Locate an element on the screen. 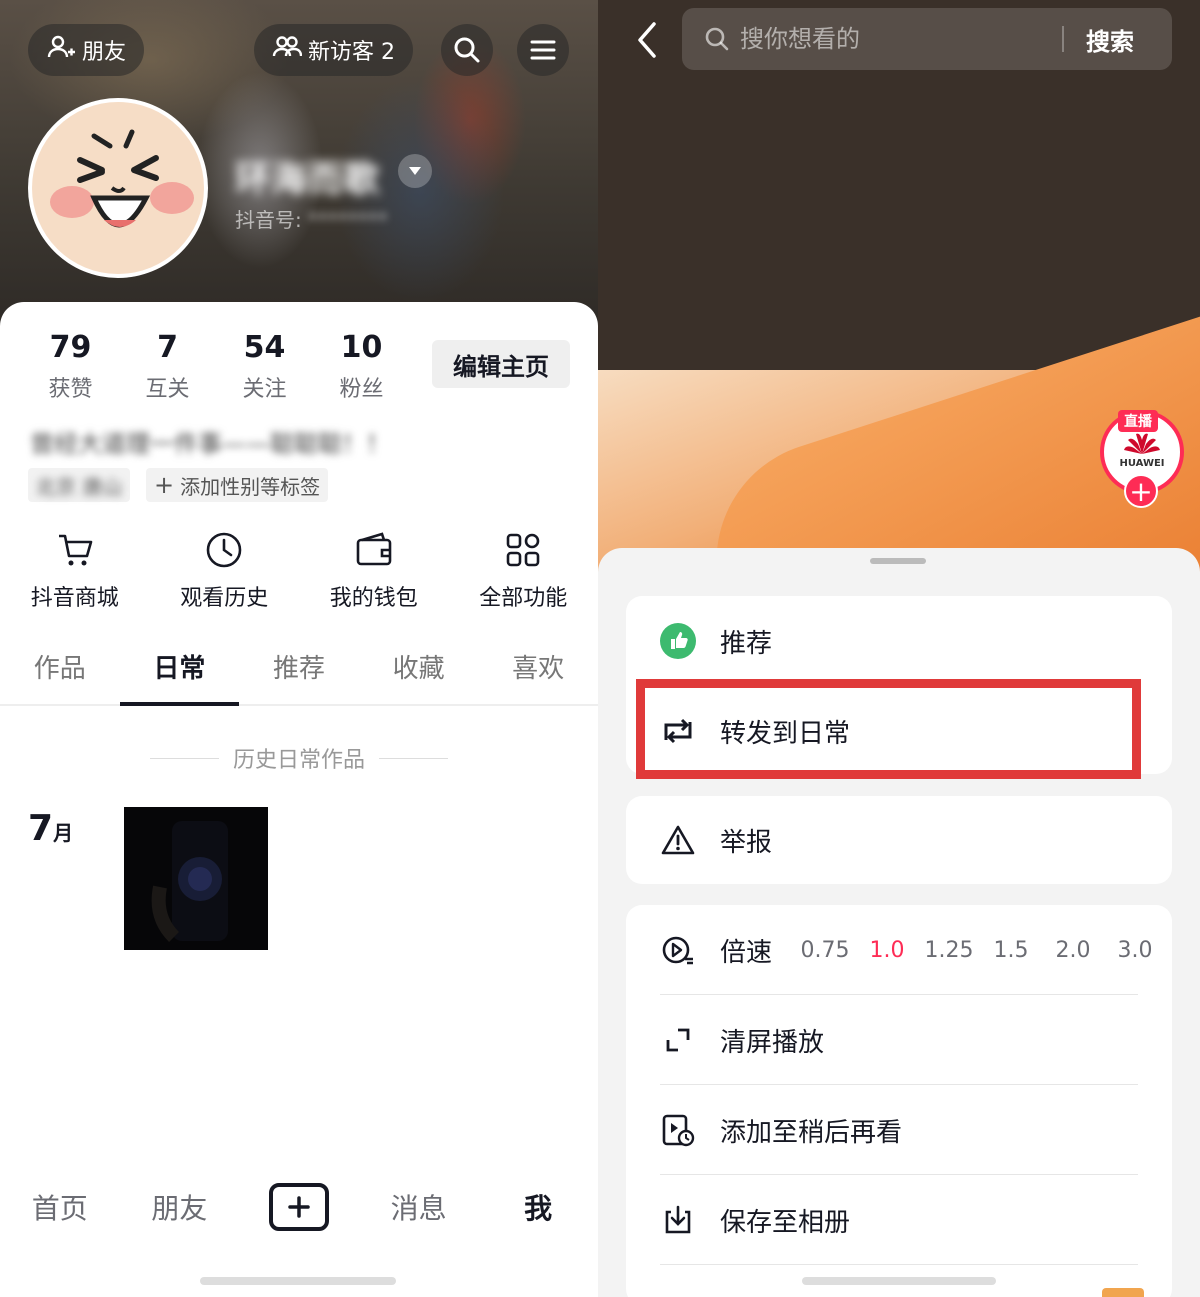  douyin-id-value: ******** is located at coordinates (347, 220).